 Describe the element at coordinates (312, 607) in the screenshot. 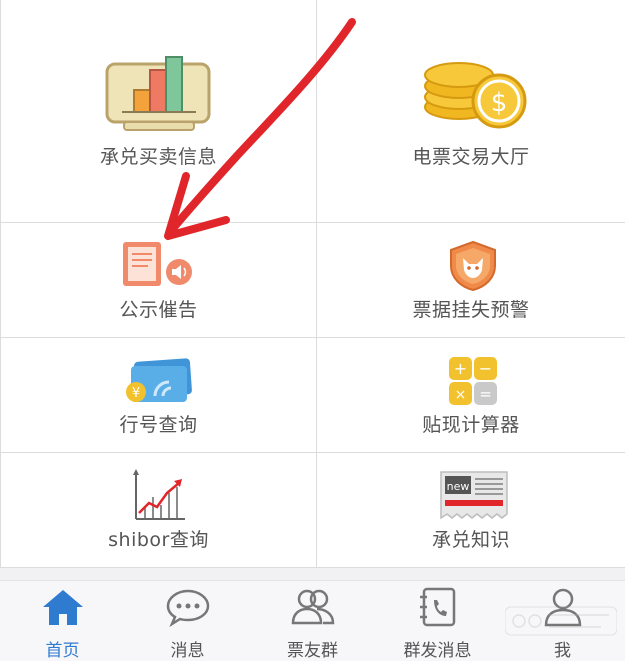

I see `group-icon` at that location.